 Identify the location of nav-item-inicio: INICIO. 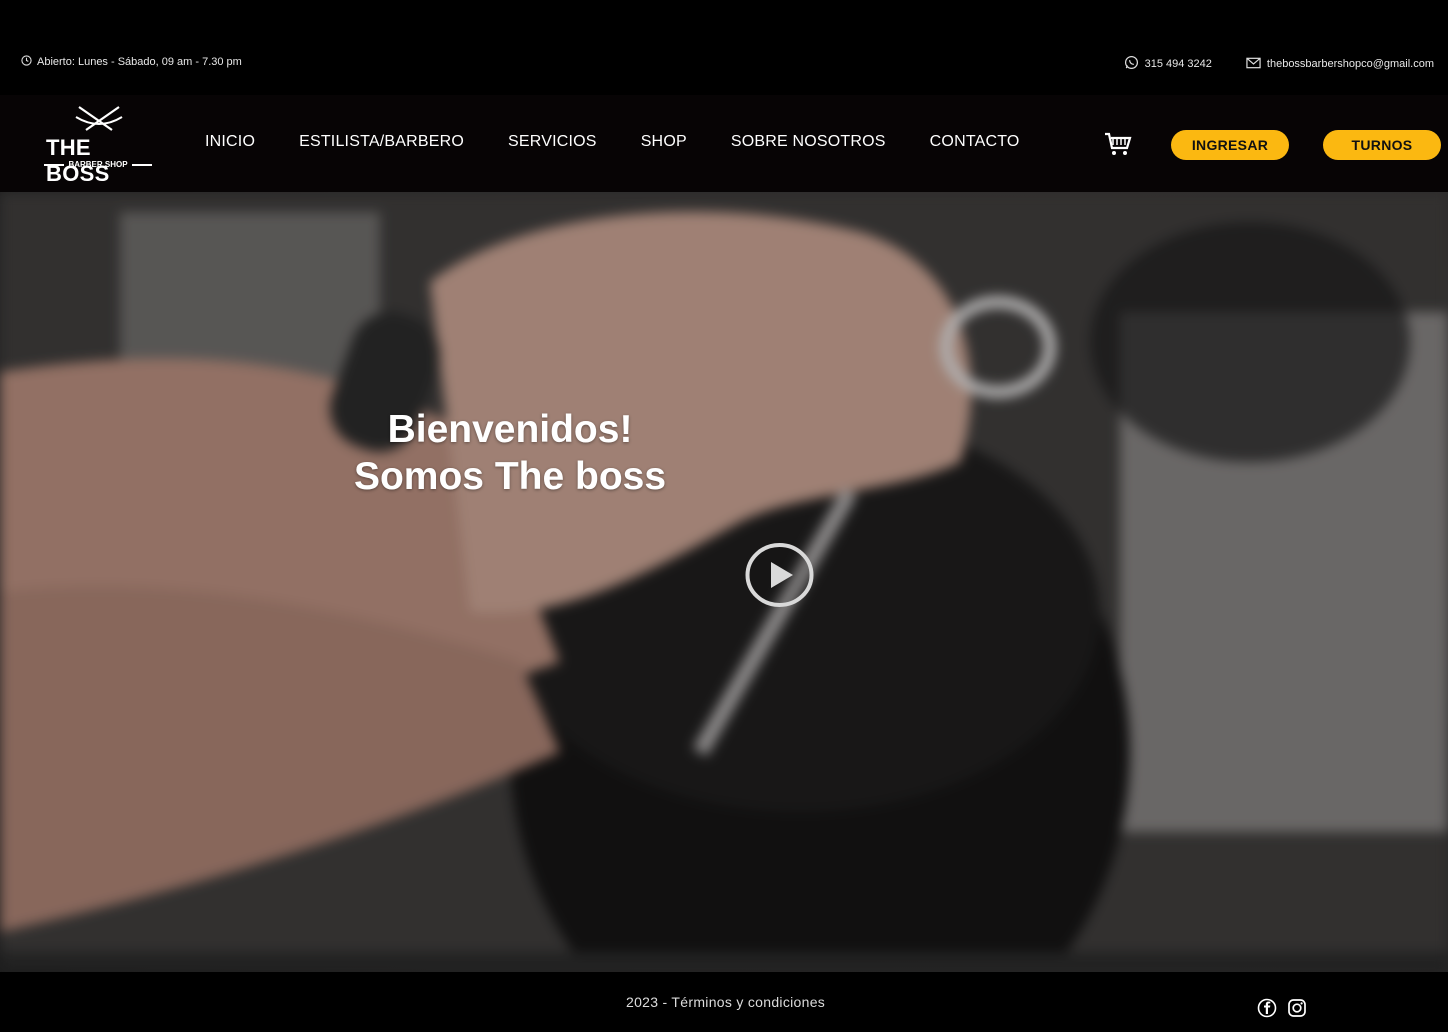
(230, 142).